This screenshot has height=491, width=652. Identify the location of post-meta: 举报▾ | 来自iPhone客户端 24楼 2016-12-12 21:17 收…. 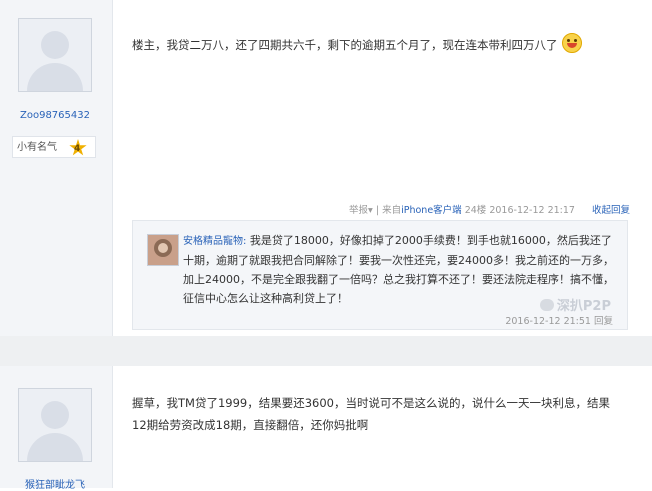
(489, 209).